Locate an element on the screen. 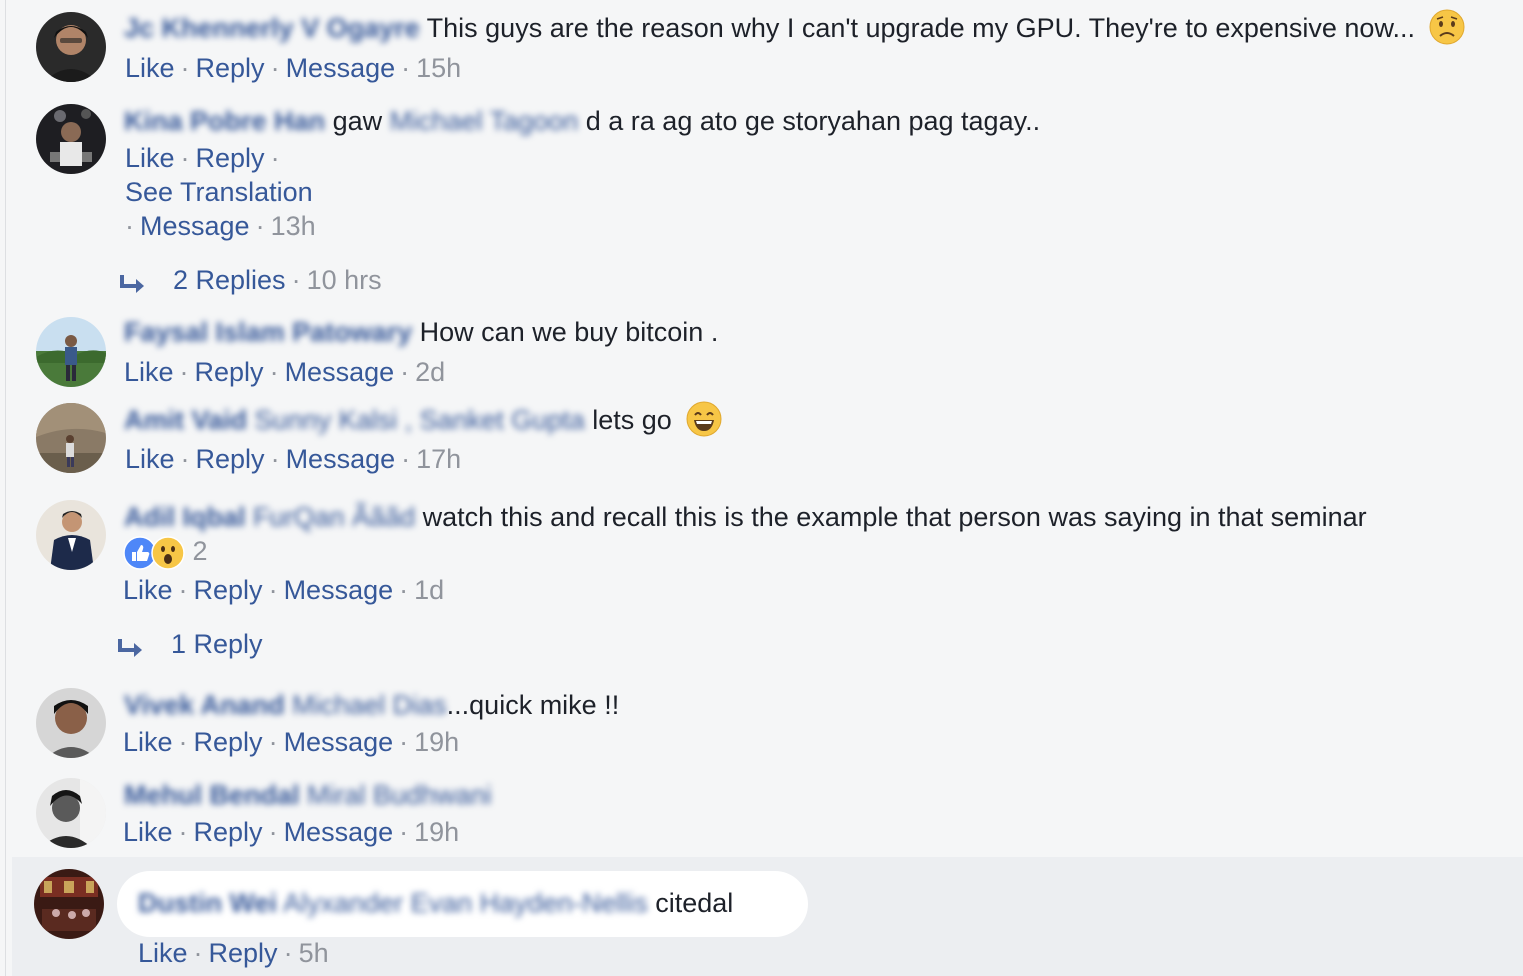 The height and width of the screenshot is (976, 1523). replies-count: 1 Reply is located at coordinates (217, 644).